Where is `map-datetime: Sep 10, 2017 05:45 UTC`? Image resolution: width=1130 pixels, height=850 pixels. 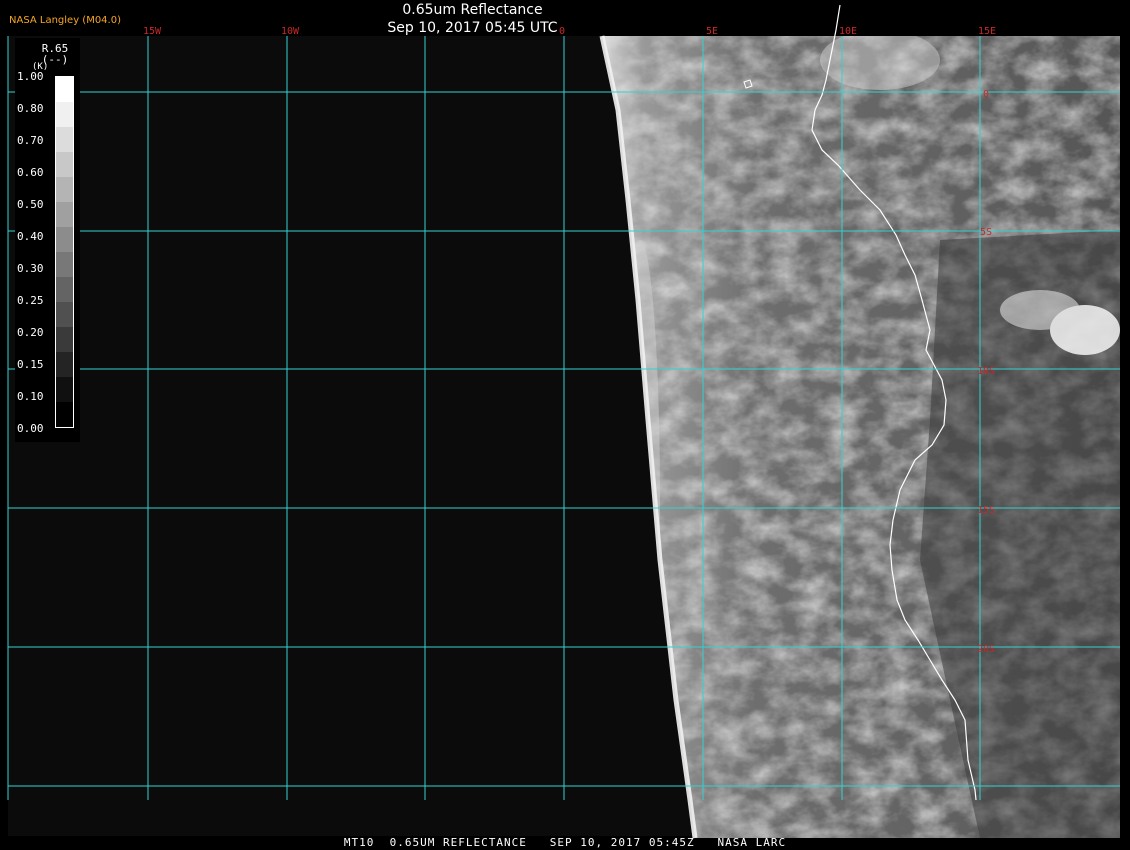 map-datetime: Sep 10, 2017 05:45 UTC is located at coordinates (472, 28).